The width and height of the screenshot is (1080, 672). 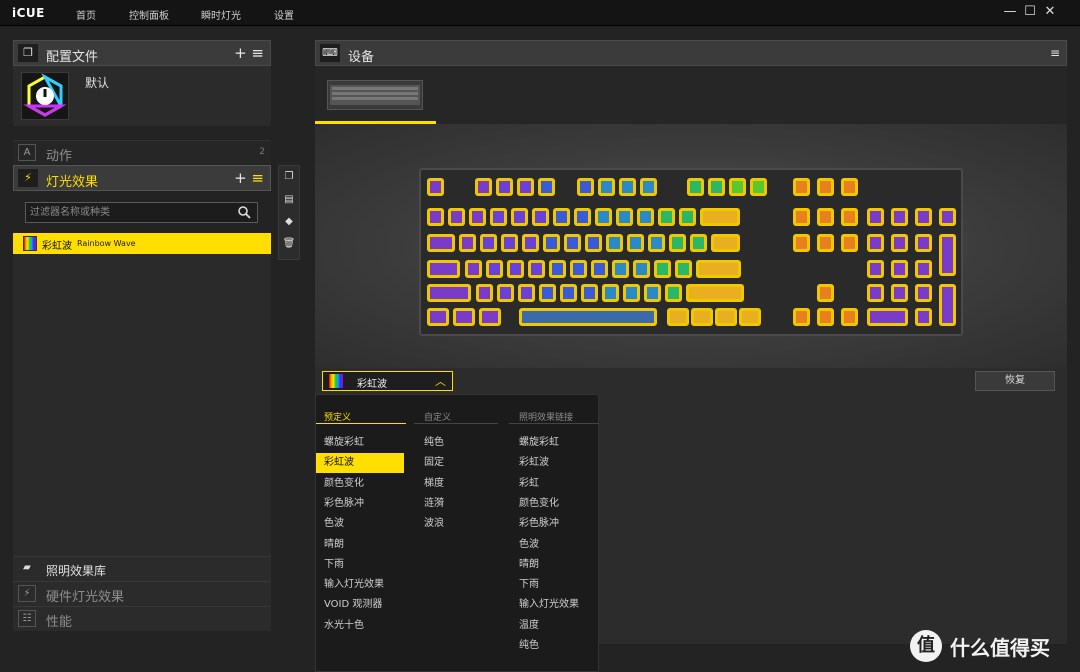 What do you see at coordinates (142, 593) in the screenshot?
I see `hardware-lighting-section: ⚡ 硬件灯光效果` at bounding box center [142, 593].